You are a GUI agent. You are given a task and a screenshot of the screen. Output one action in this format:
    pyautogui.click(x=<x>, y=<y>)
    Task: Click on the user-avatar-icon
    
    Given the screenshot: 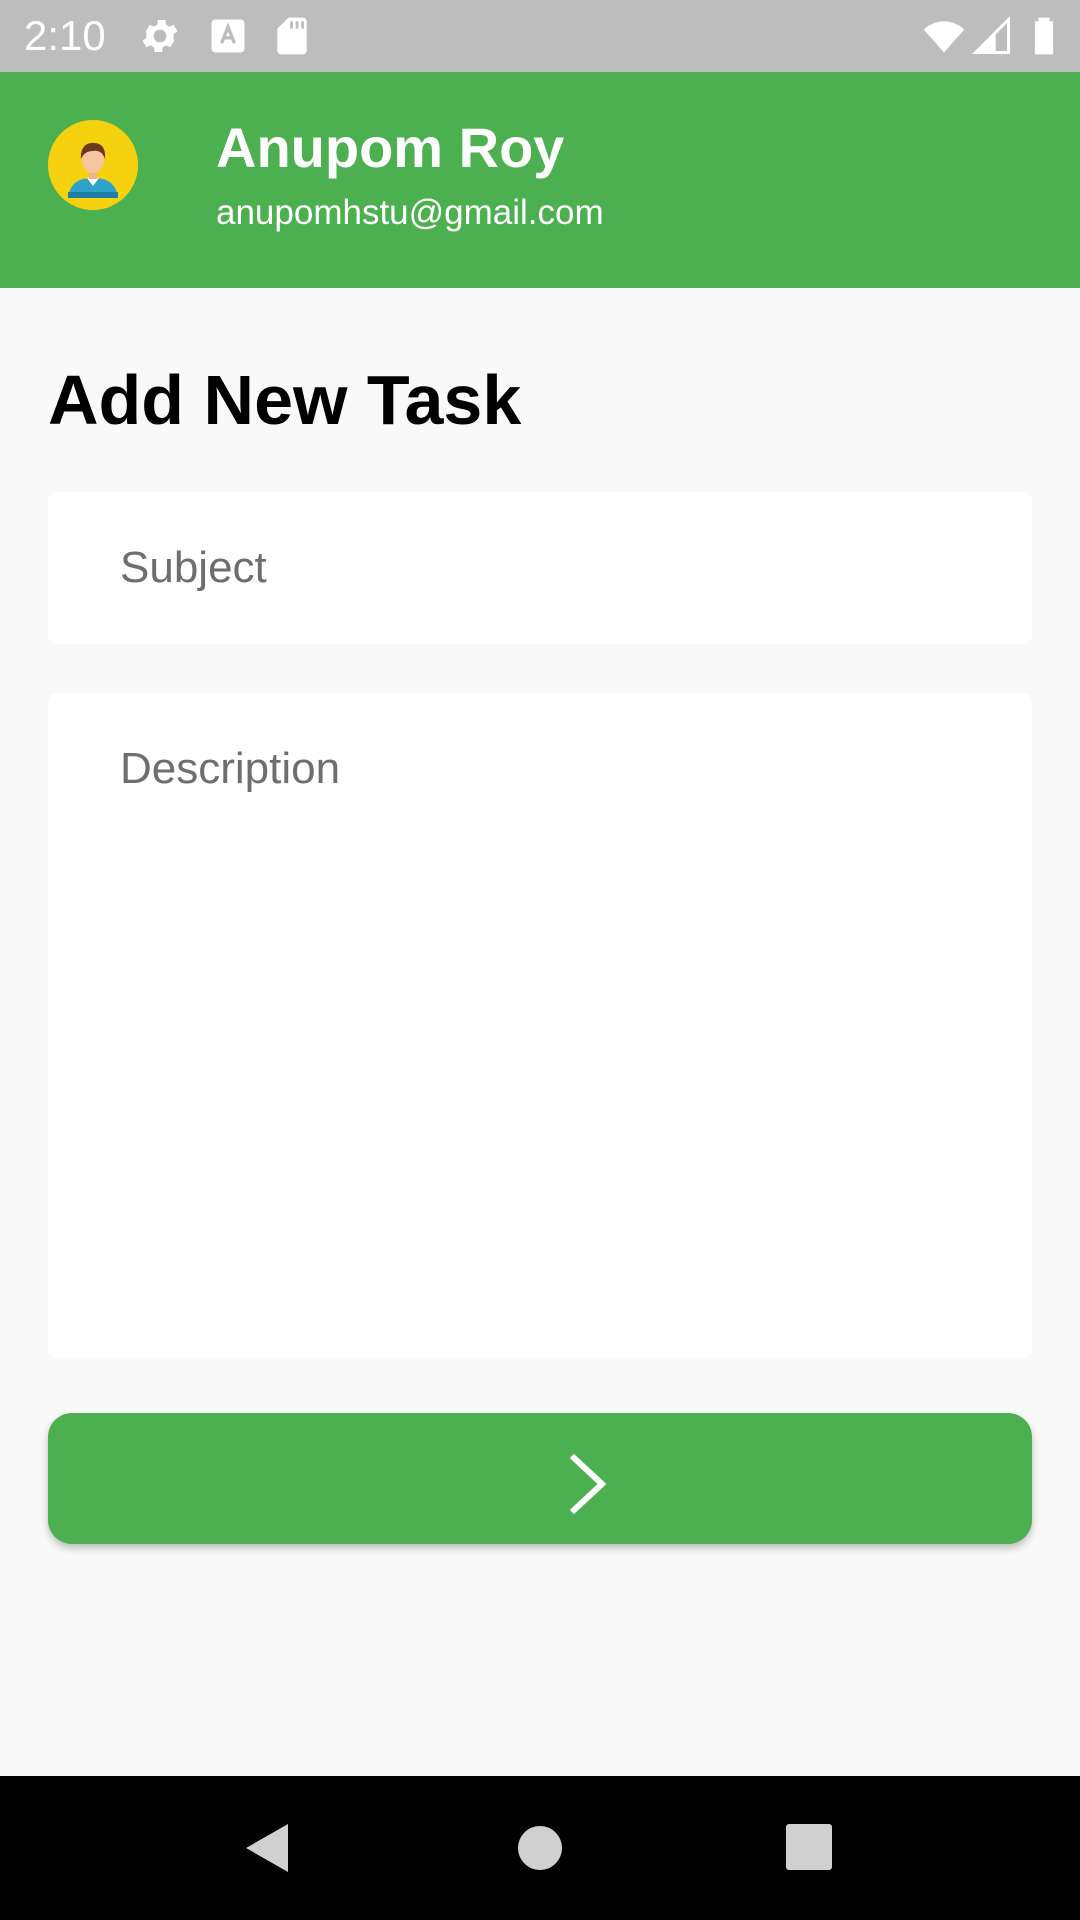 What is the action you would take?
    pyautogui.click(x=93, y=165)
    